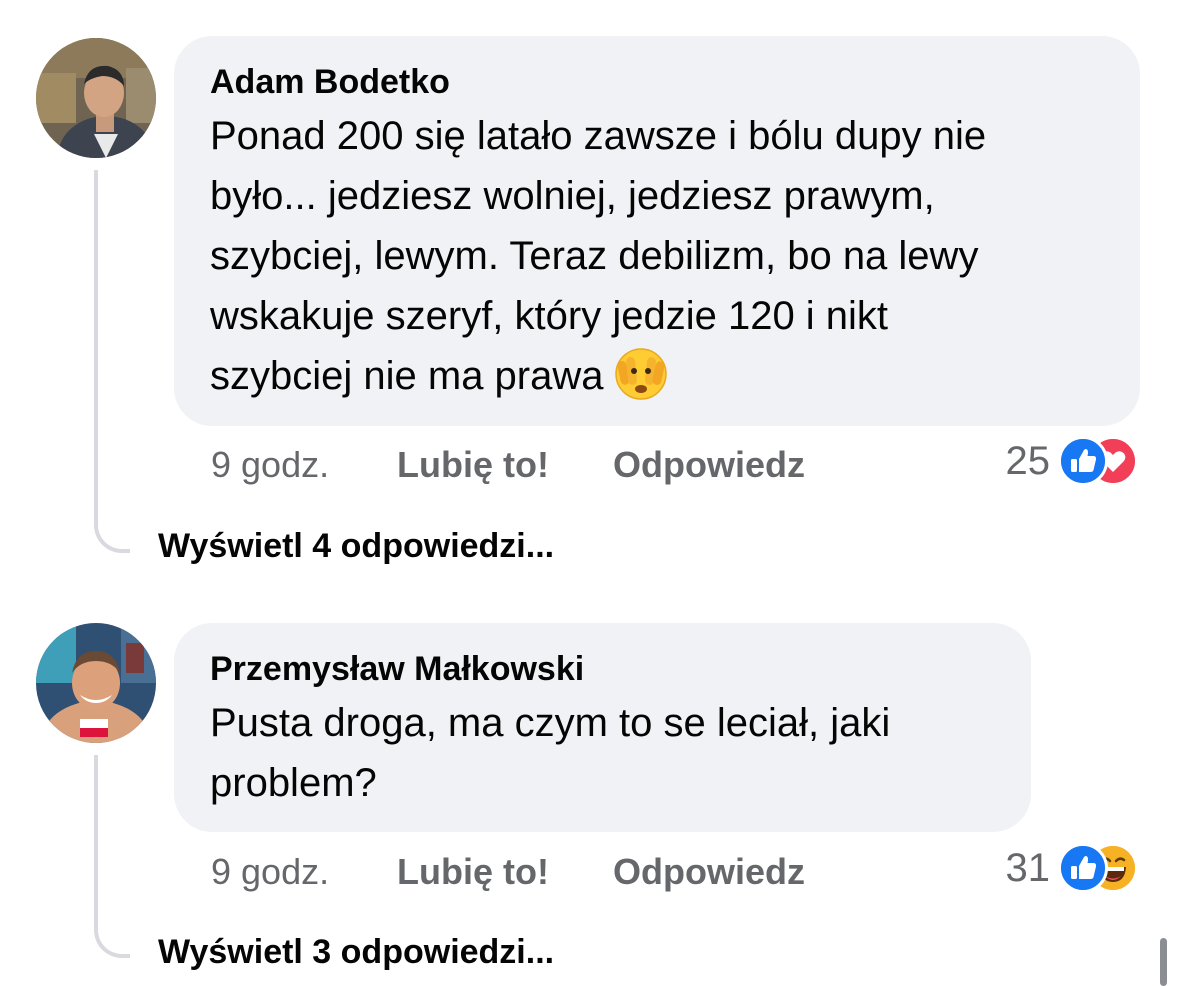 The image size is (1179, 986). What do you see at coordinates (657, 82) in the screenshot?
I see `author-name: Adam Bodetko` at bounding box center [657, 82].